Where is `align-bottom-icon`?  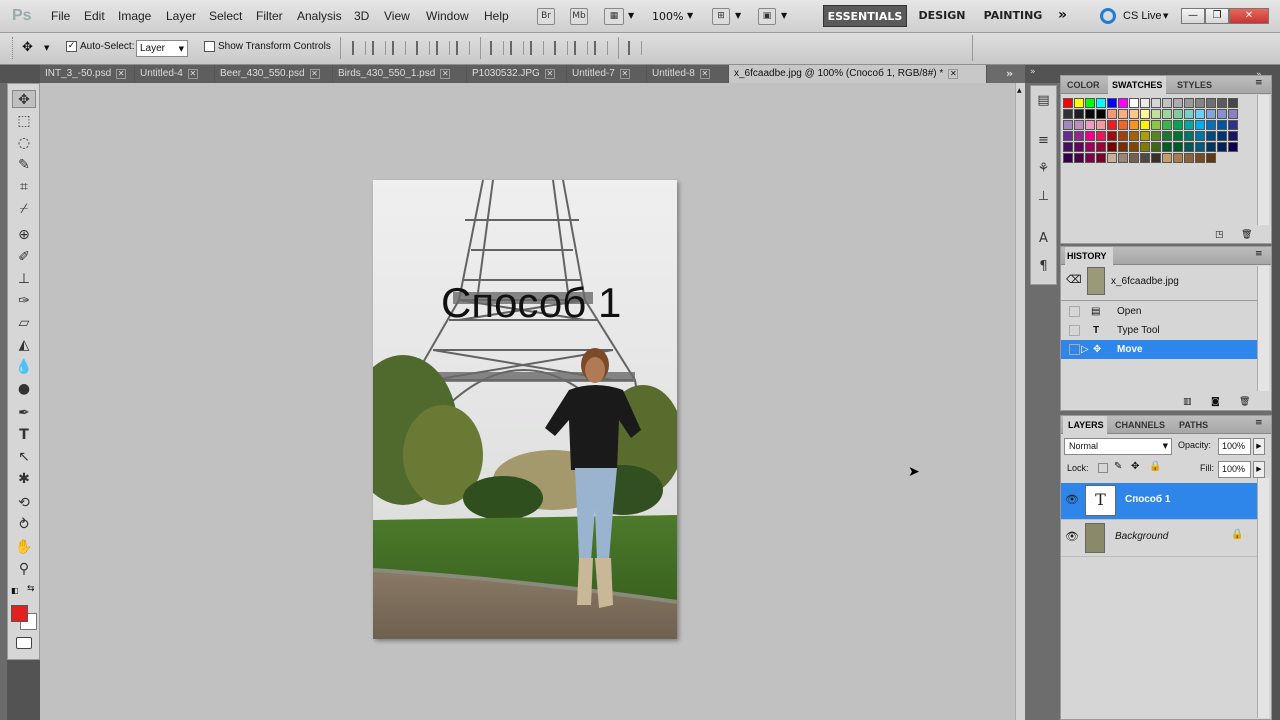 align-bottom-icon is located at coordinates (399, 48).